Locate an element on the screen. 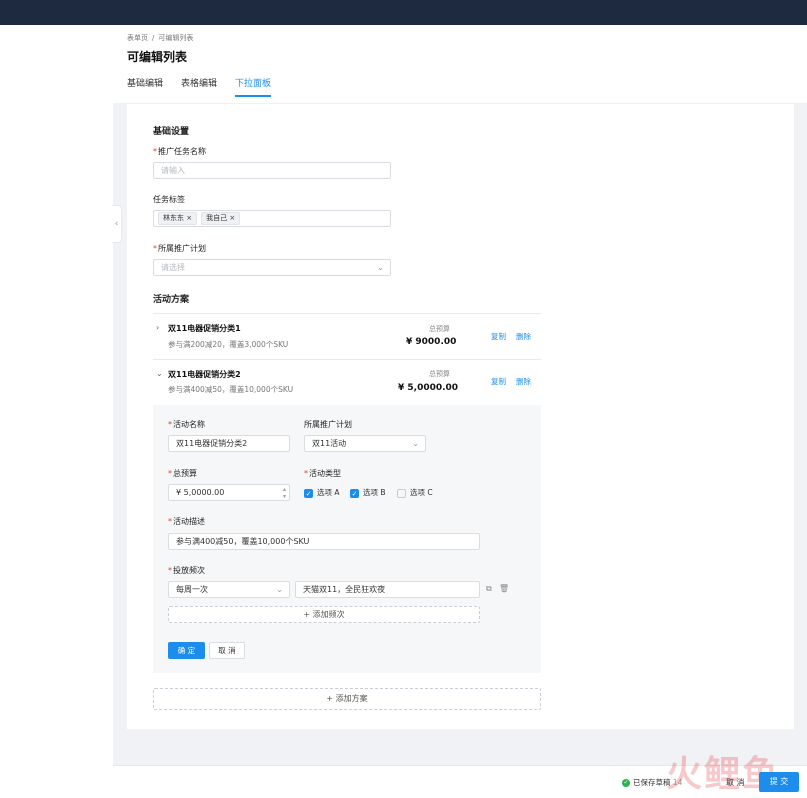 This screenshot has height=798, width=807. confirm-button: 确 定 is located at coordinates (186, 650).